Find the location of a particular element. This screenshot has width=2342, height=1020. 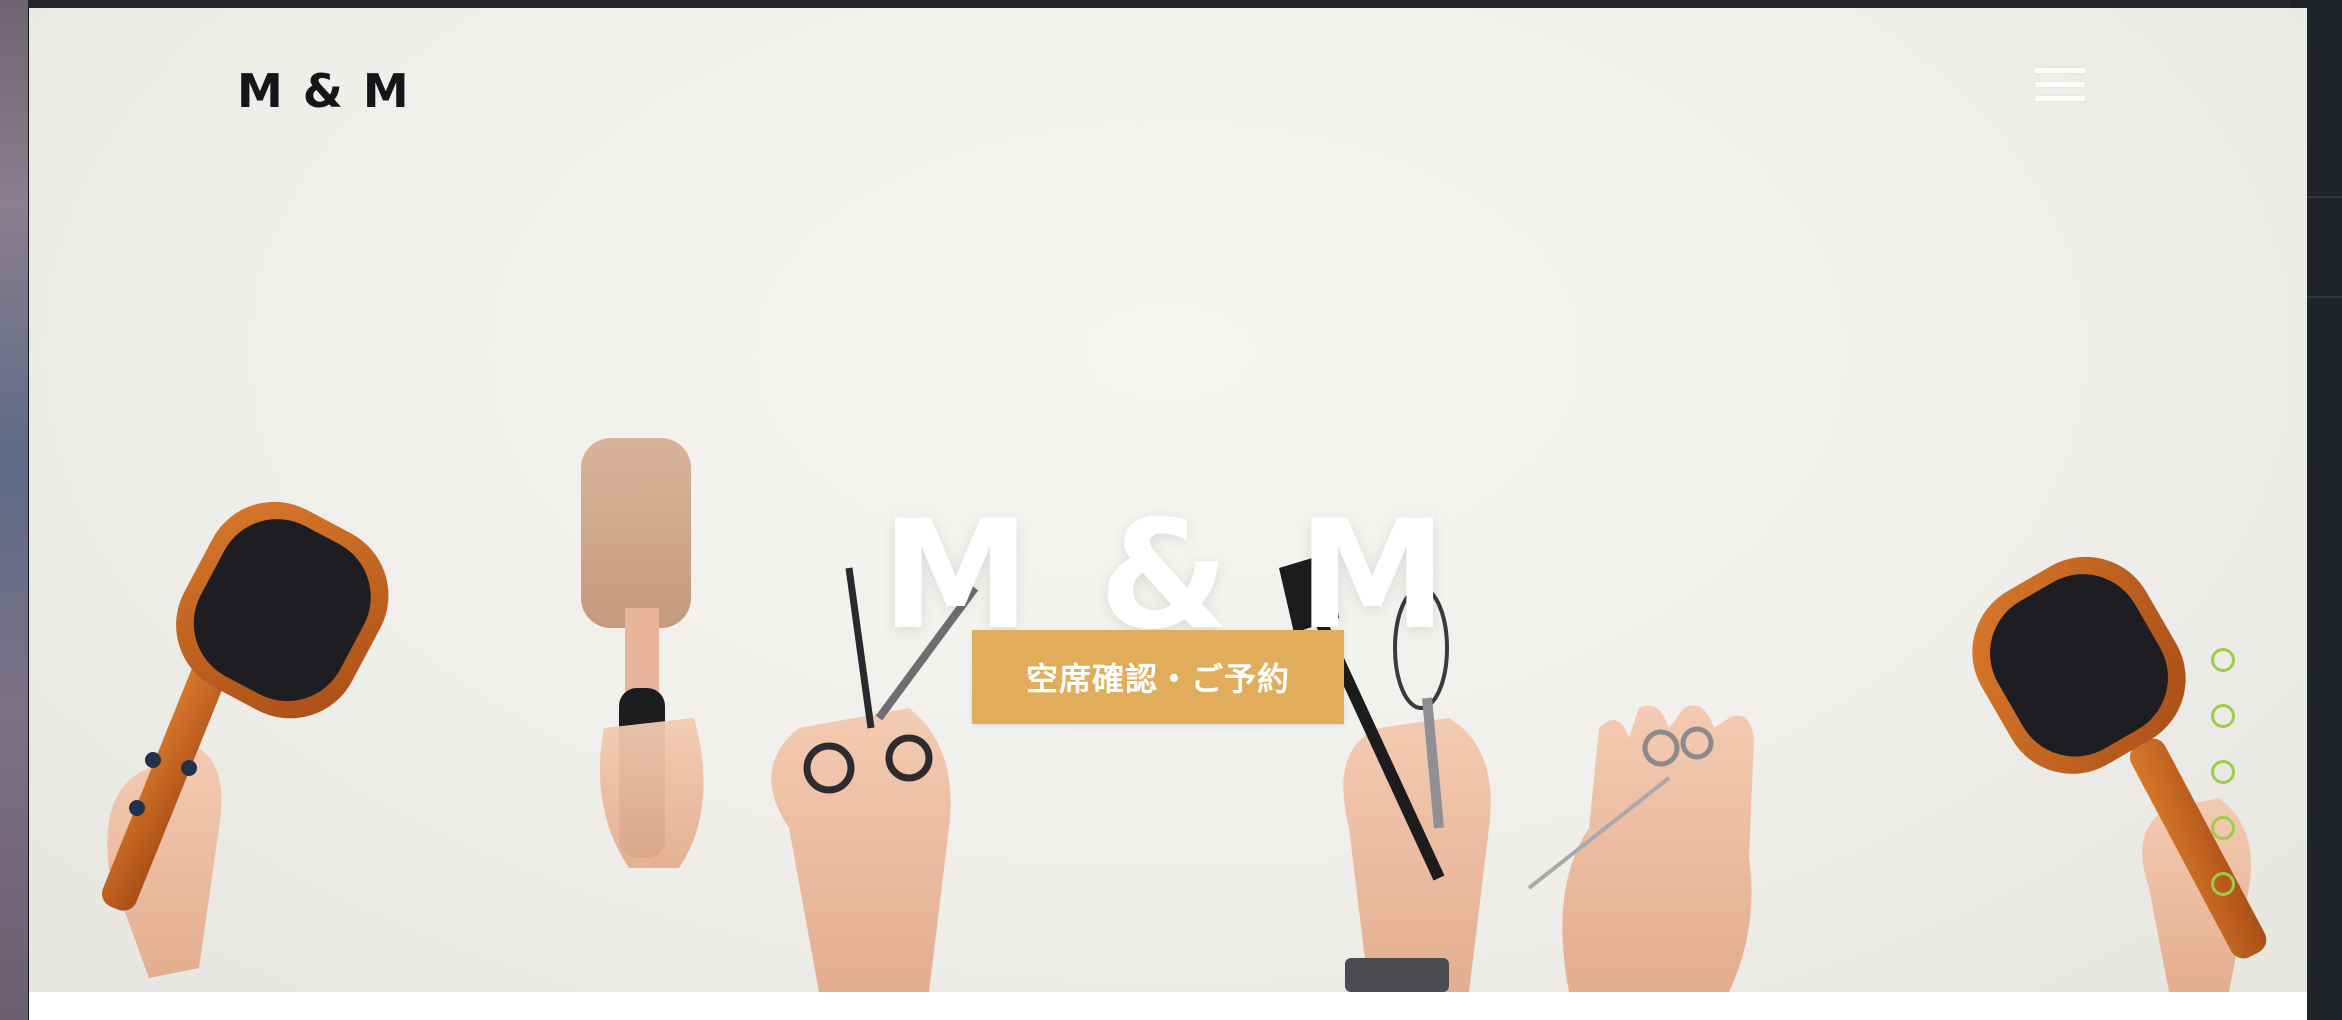

desktop-background is located at coordinates (14, 510).